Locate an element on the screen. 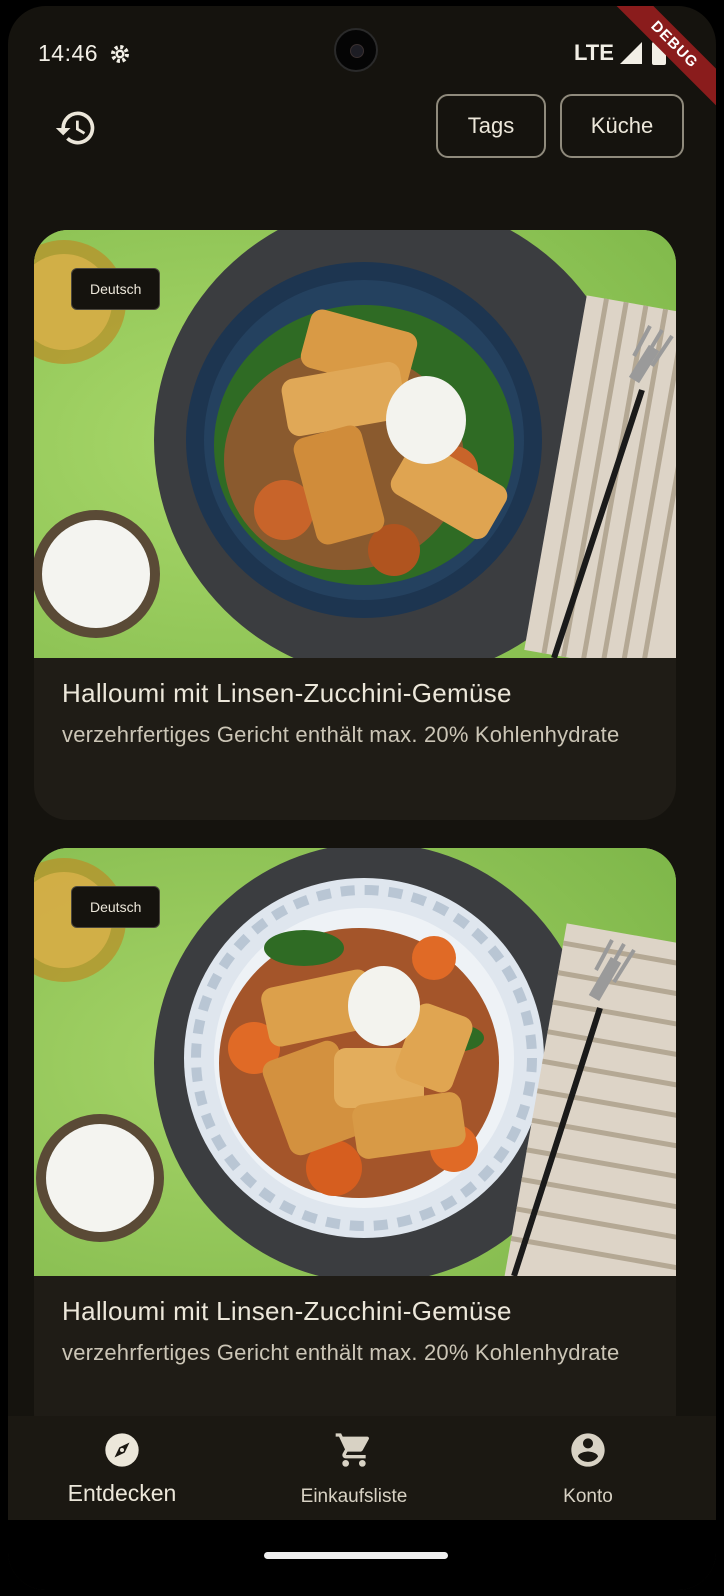  account-circle-icon is located at coordinates (588, 1450).